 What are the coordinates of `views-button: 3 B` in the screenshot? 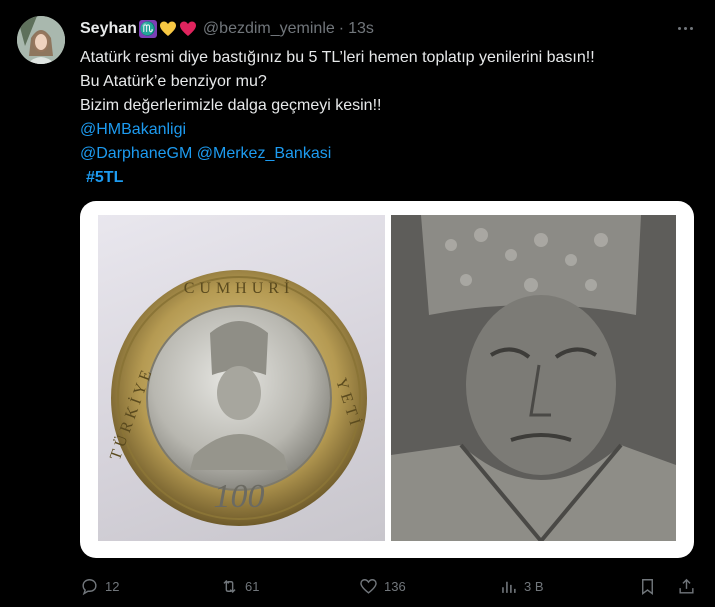 It's located at (521, 586).